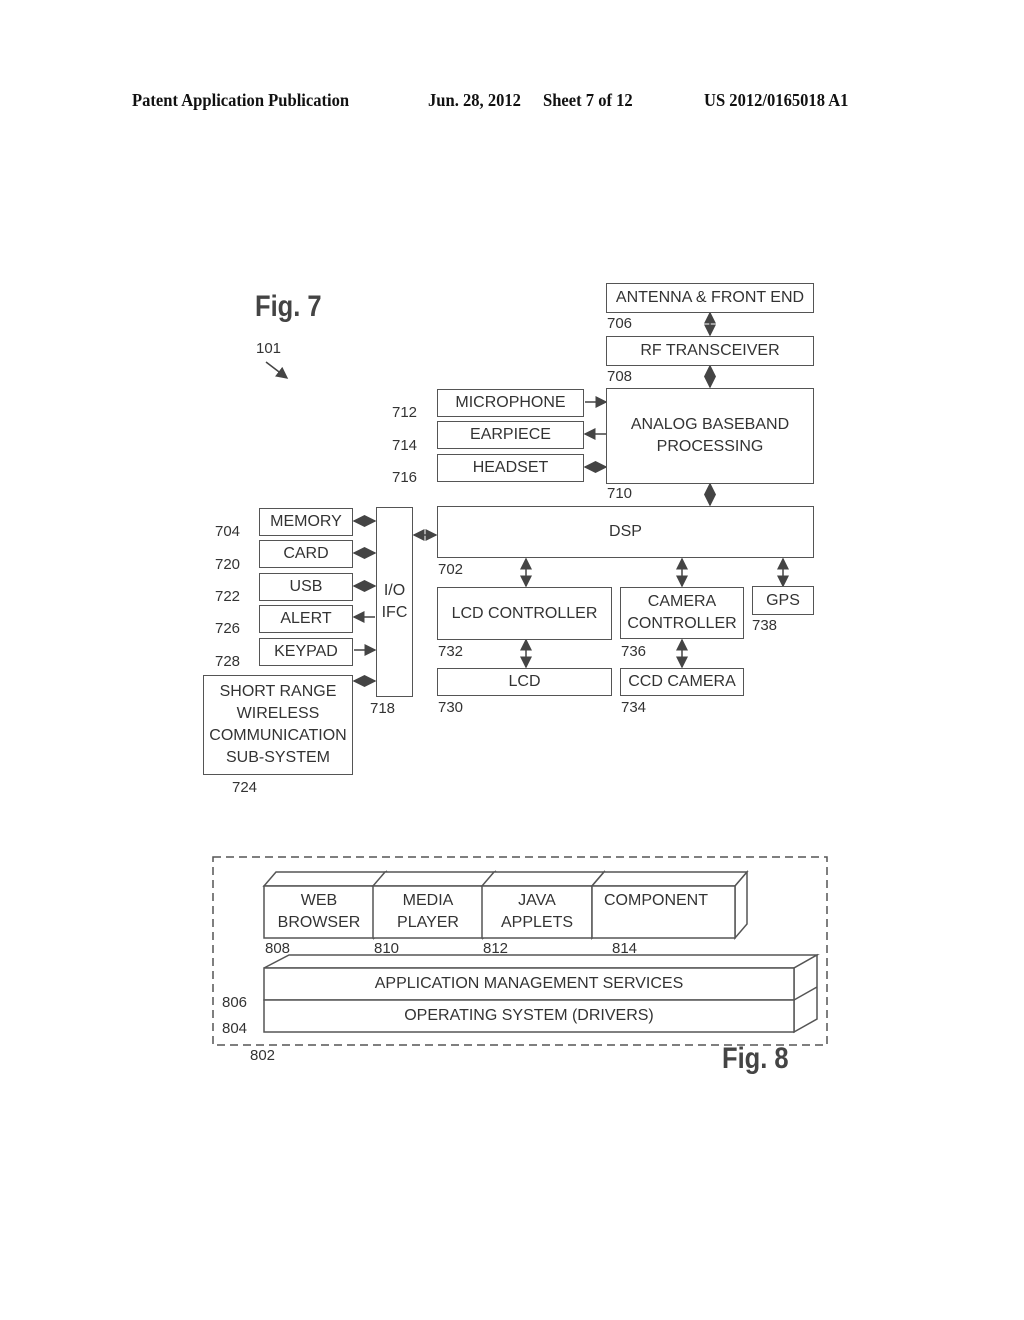 The width and height of the screenshot is (1024, 1320). What do you see at coordinates (228, 596) in the screenshot?
I see `usb-ref: 722` at bounding box center [228, 596].